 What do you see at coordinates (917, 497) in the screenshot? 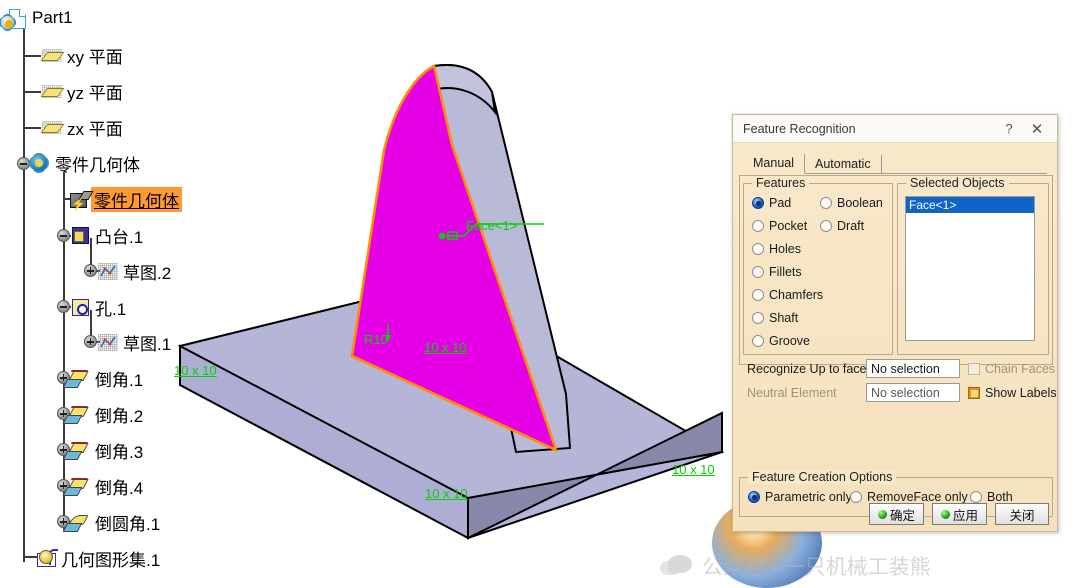
I see `radio-label: RemoveFace only` at bounding box center [917, 497].